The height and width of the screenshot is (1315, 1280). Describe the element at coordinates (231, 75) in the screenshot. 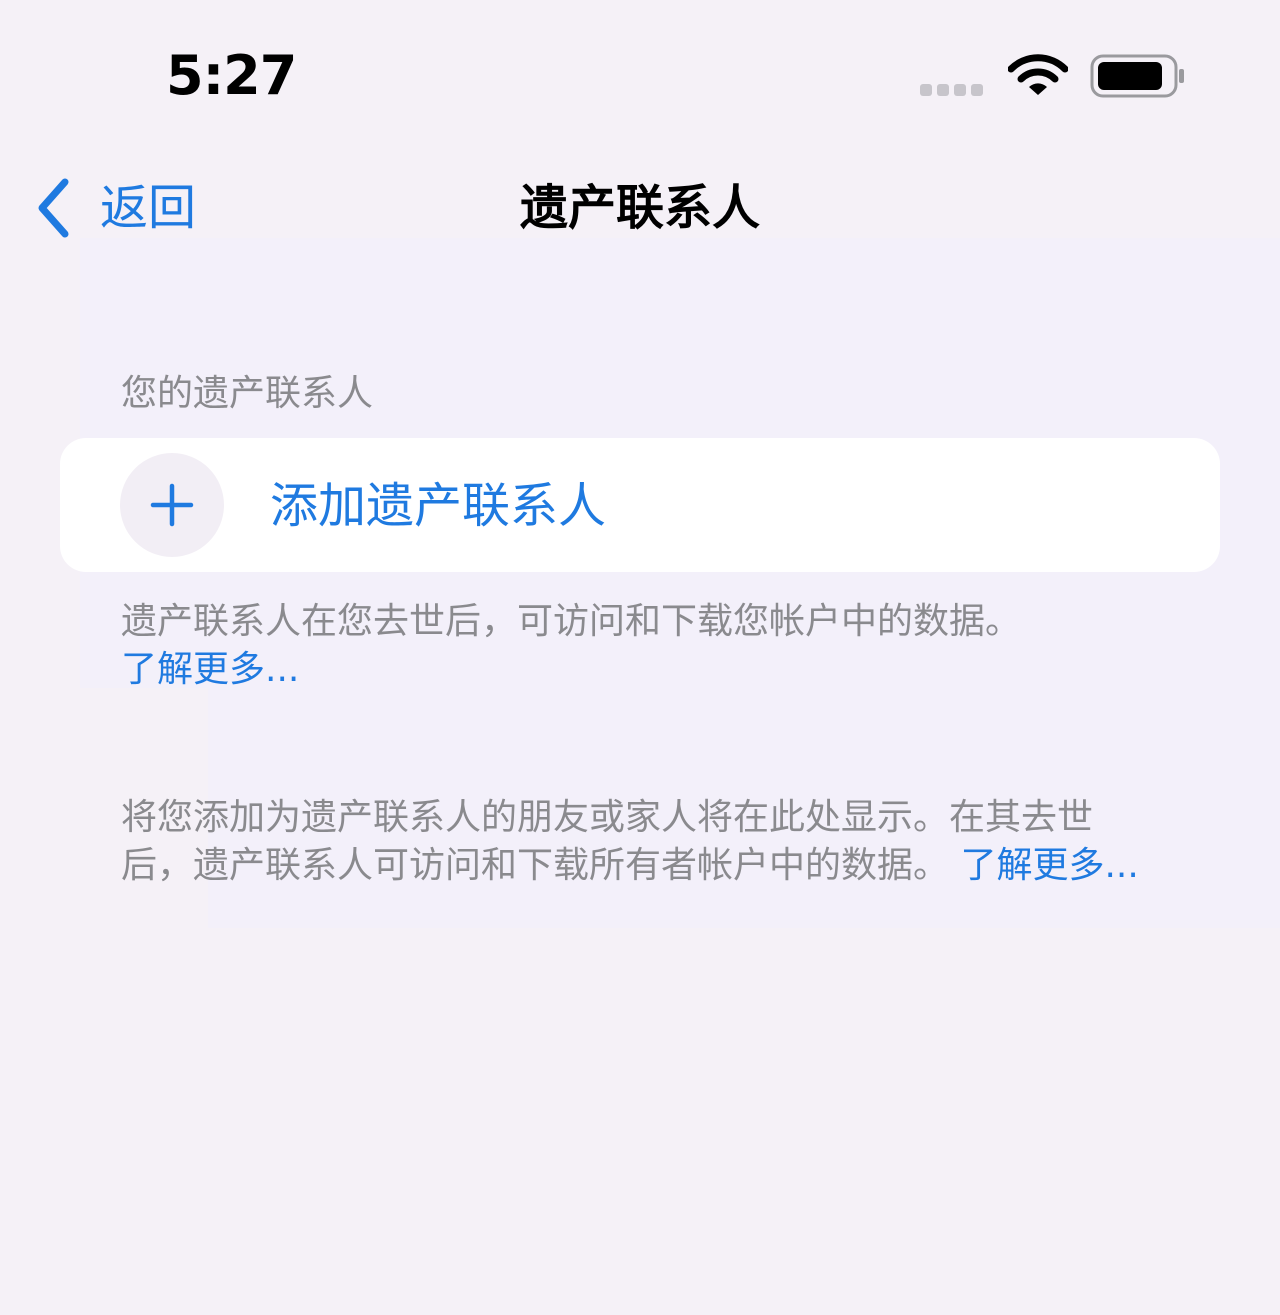

I see `status-time: 5:27` at that location.